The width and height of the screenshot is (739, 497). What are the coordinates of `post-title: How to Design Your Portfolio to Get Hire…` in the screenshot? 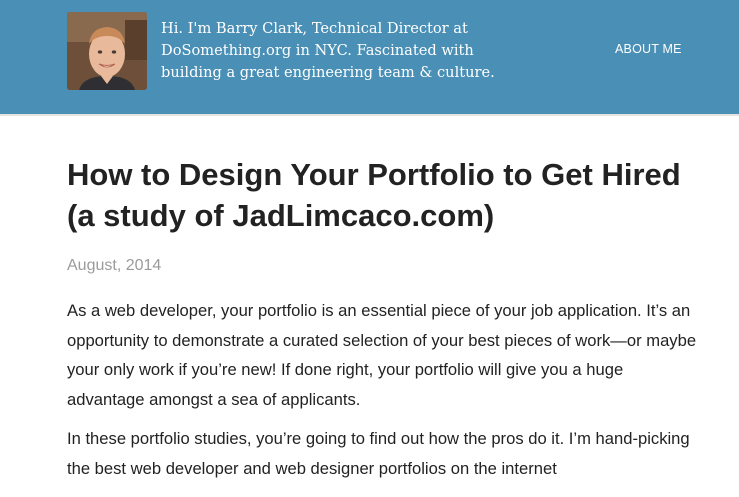 It's located at (374, 195).